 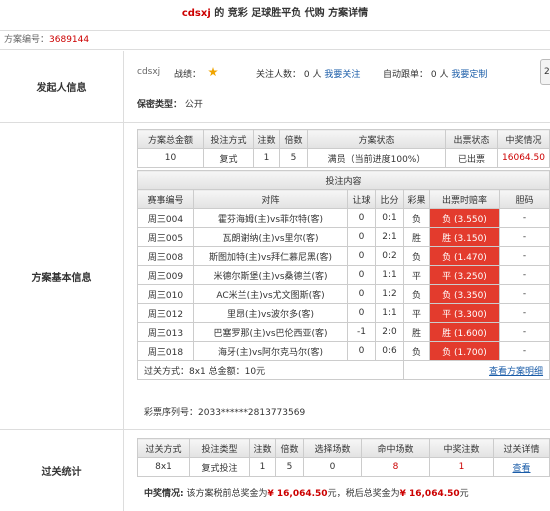 I want to click on serial-line: 彩票序列号：2033******2813773569, so click(x=224, y=411).